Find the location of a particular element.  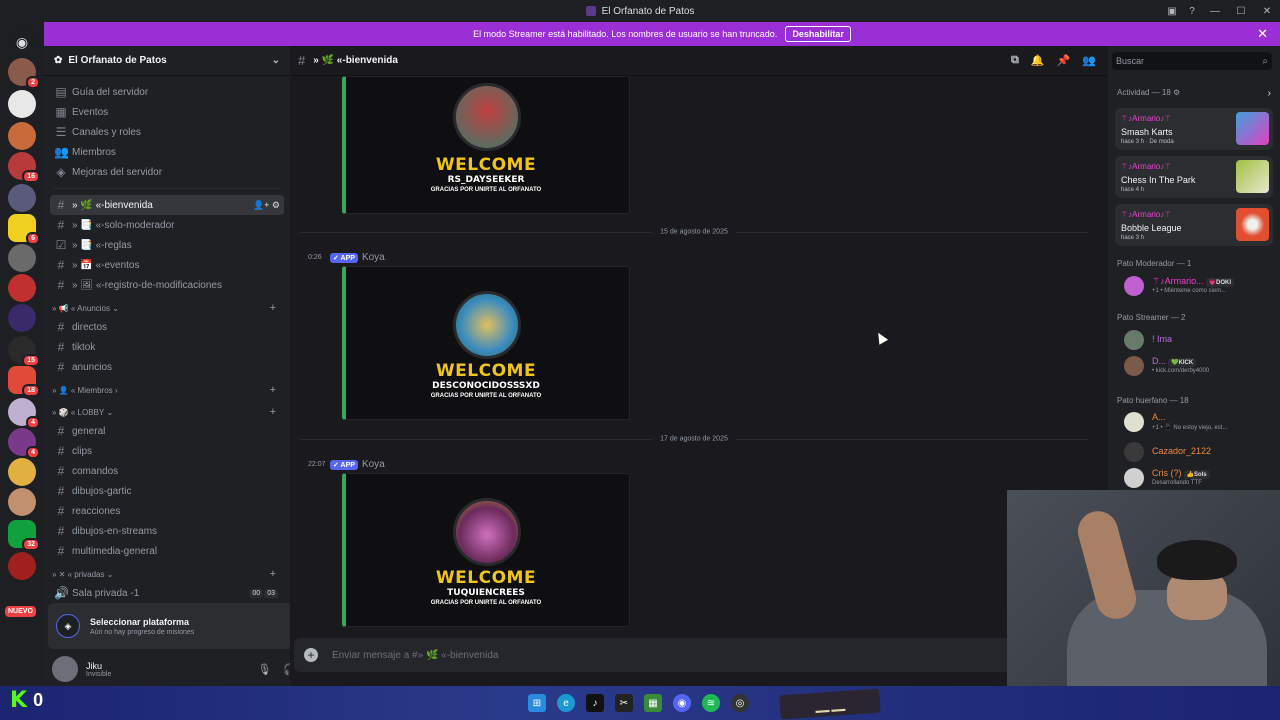

server-menu-guide: ▤ Guía del servidor is located at coordinates (167, 92).